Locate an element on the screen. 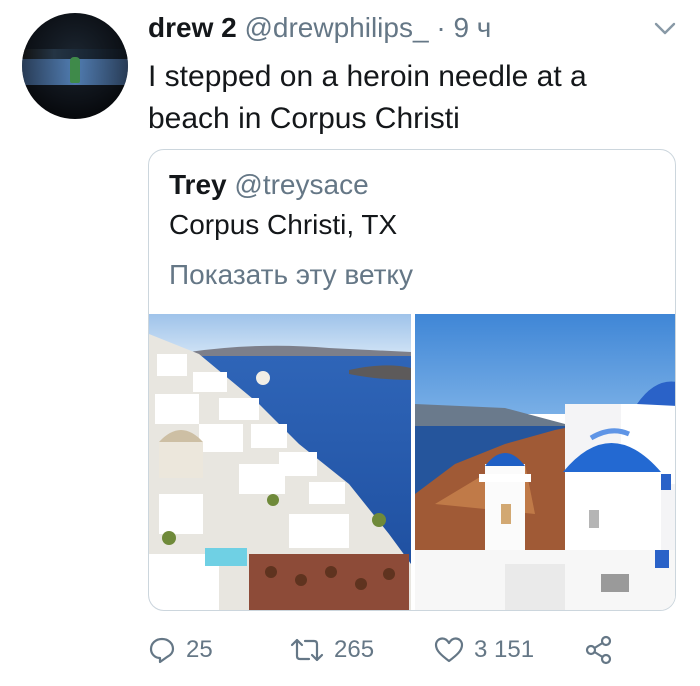 The height and width of the screenshot is (686, 700). retweet-icon is located at coordinates (307, 650).